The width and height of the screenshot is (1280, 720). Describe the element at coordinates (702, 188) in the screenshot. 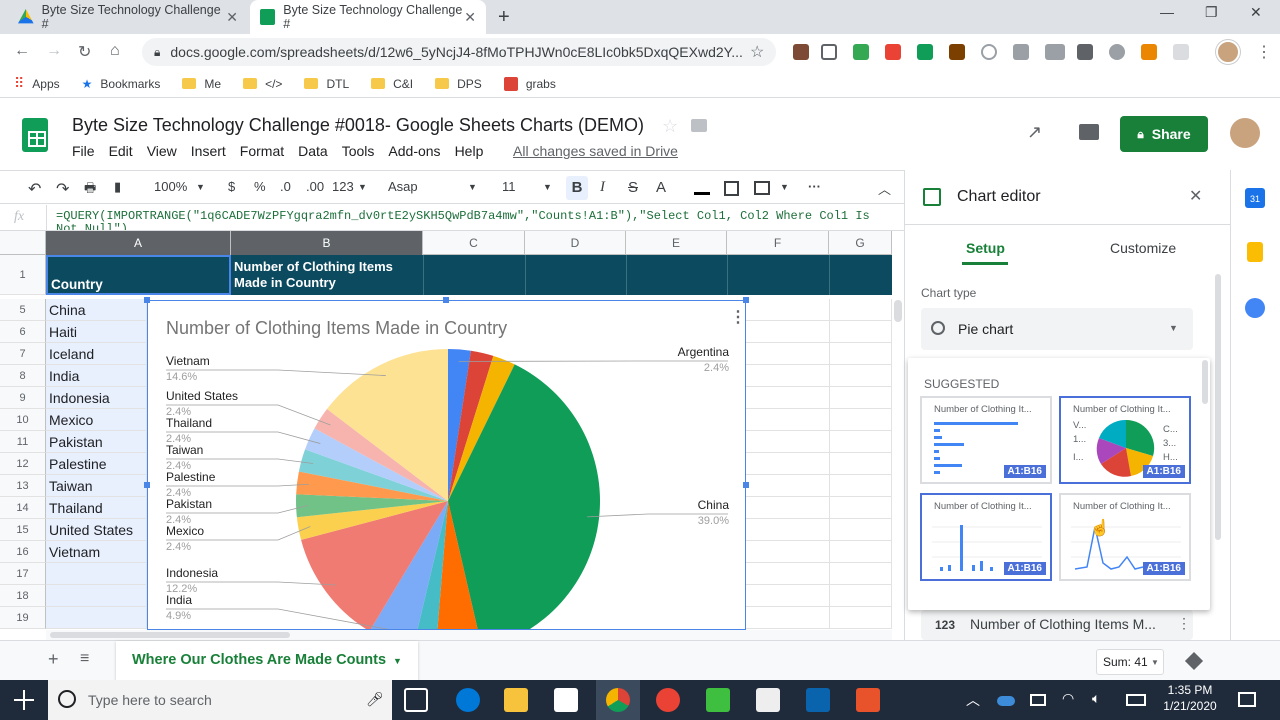

I see `fill-color-icon` at that location.